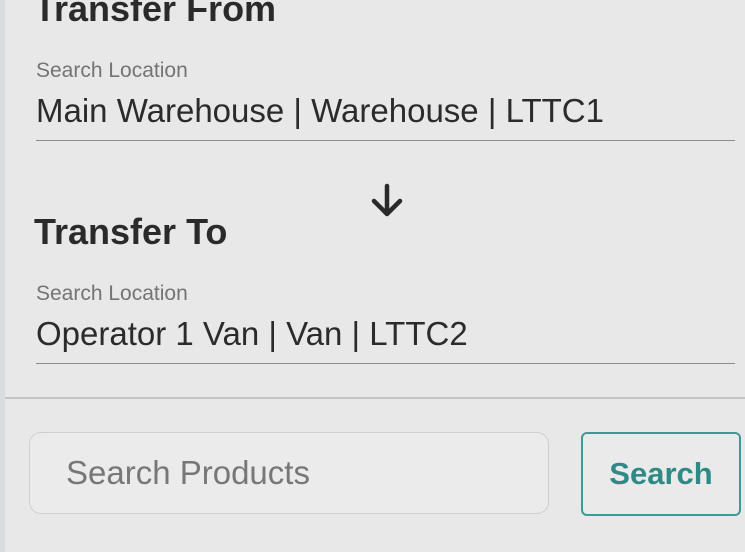 This screenshot has height=552, width=745. Describe the element at coordinates (131, 231) in the screenshot. I see `transfer-to-title: Transfer To` at that location.